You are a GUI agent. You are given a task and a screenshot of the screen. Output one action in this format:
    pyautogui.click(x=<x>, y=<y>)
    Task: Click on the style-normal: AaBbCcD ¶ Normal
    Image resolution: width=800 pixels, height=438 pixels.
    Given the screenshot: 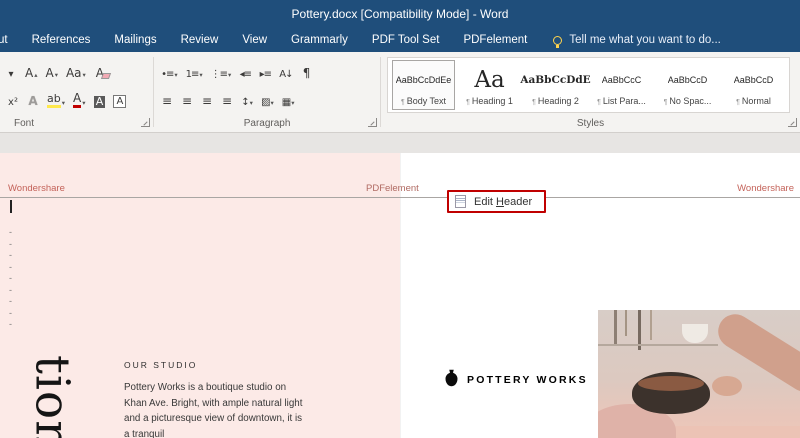 What is the action you would take?
    pyautogui.click(x=753, y=85)
    